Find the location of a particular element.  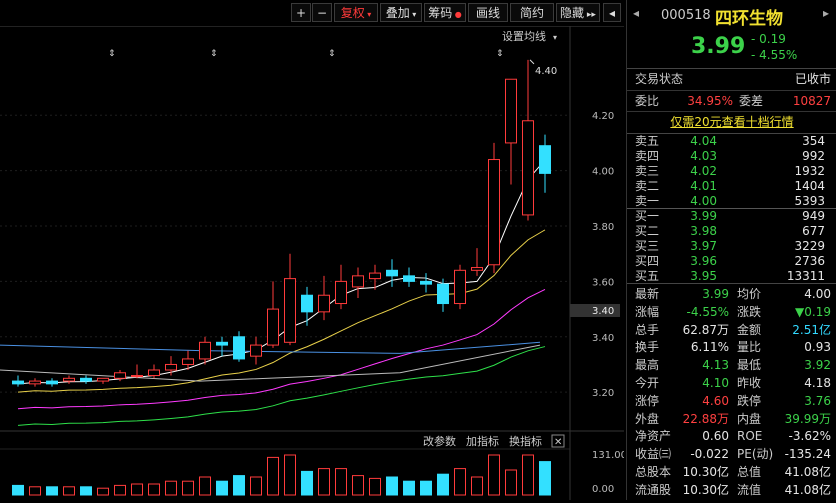

stat-label: 流值 is located at coordinates (749, 489).